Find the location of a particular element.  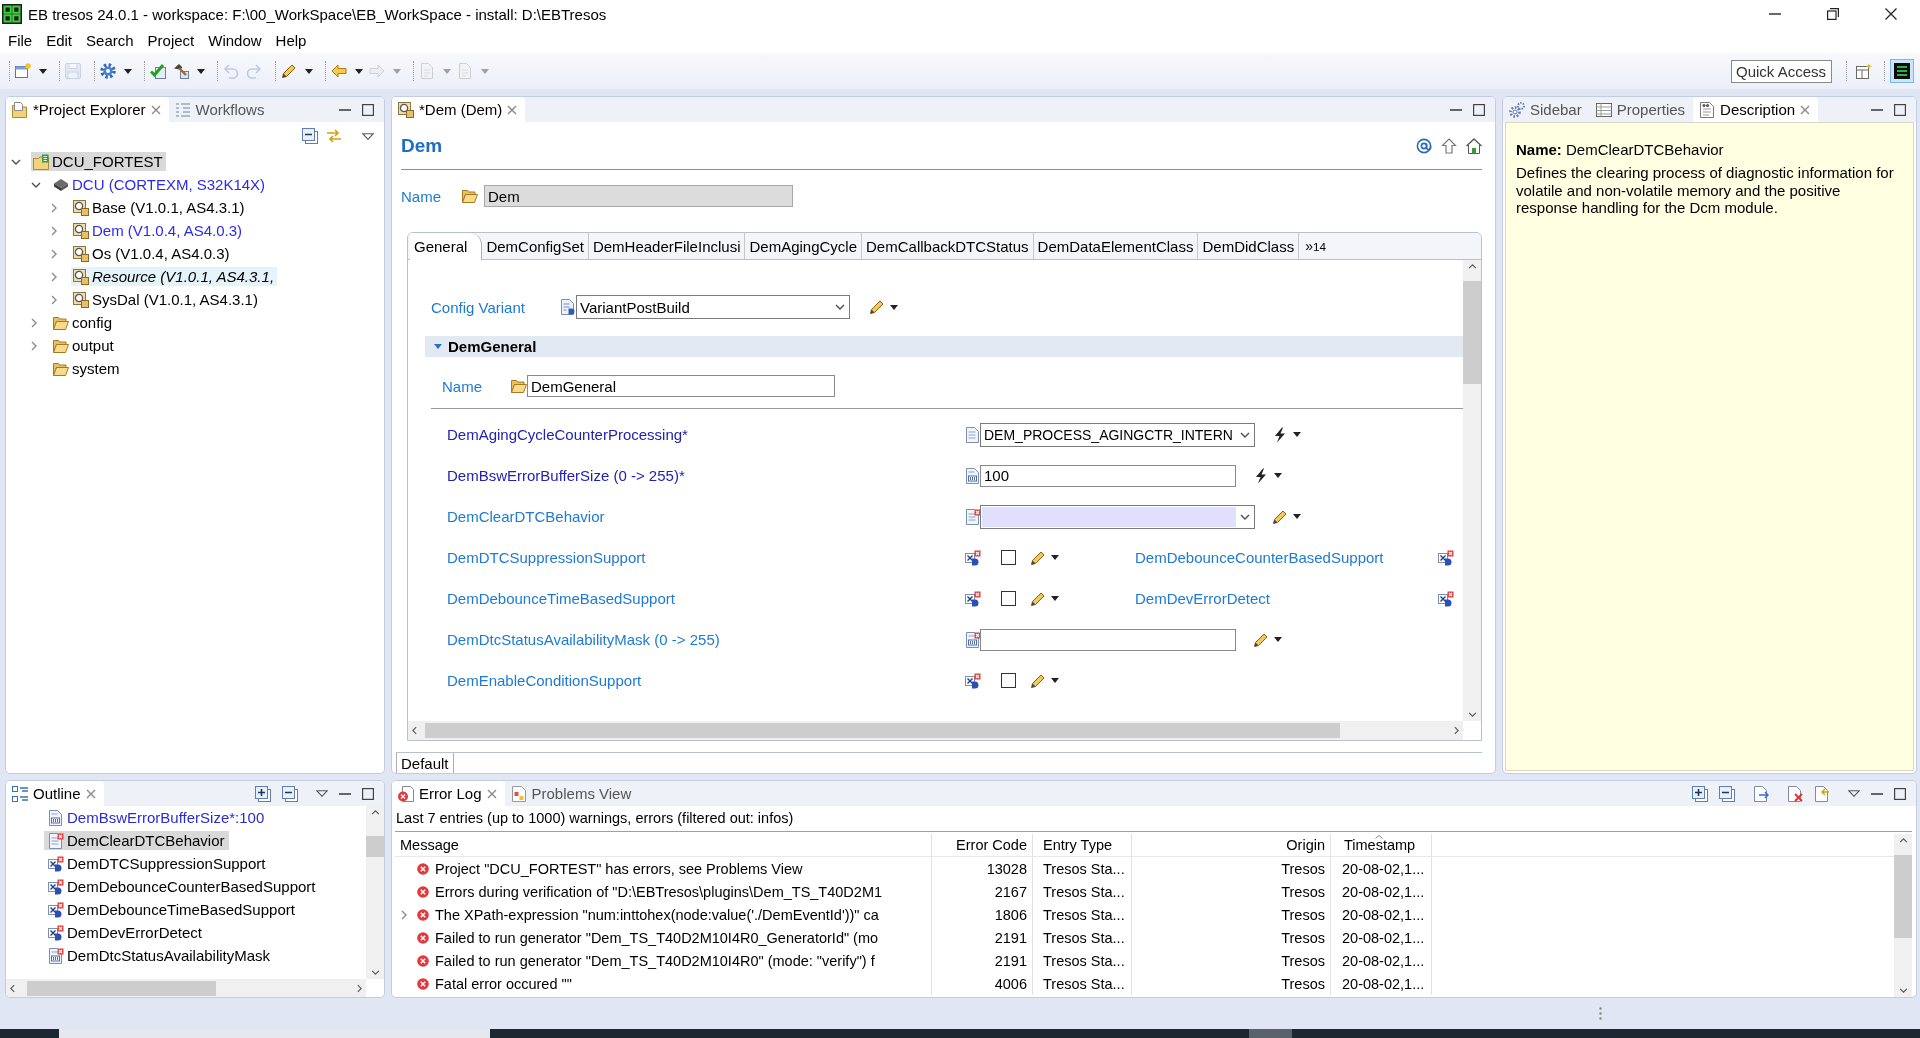

tree-item: SysDal (V1.0.1, AS4.3.1) is located at coordinates (166, 299).